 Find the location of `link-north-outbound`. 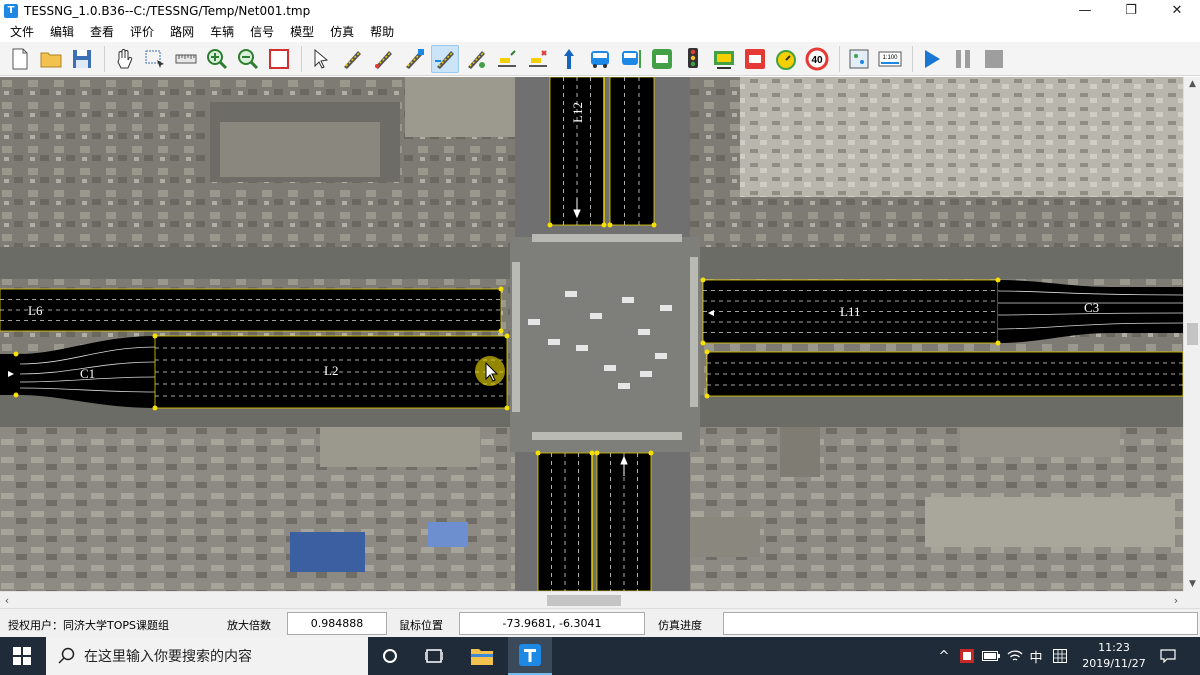

link-north-outbound is located at coordinates (632, 151).